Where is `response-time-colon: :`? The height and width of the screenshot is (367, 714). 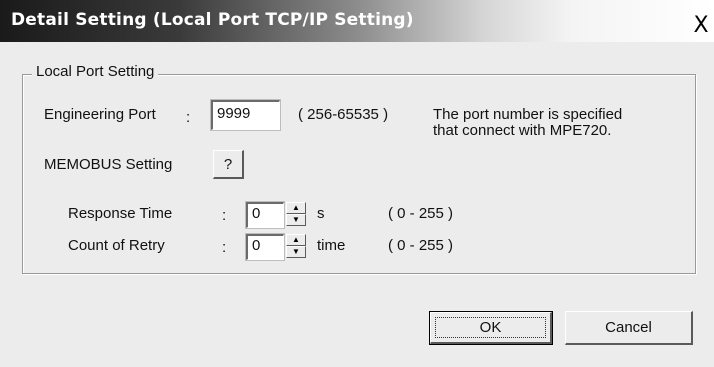
response-time-colon: : is located at coordinates (224, 215).